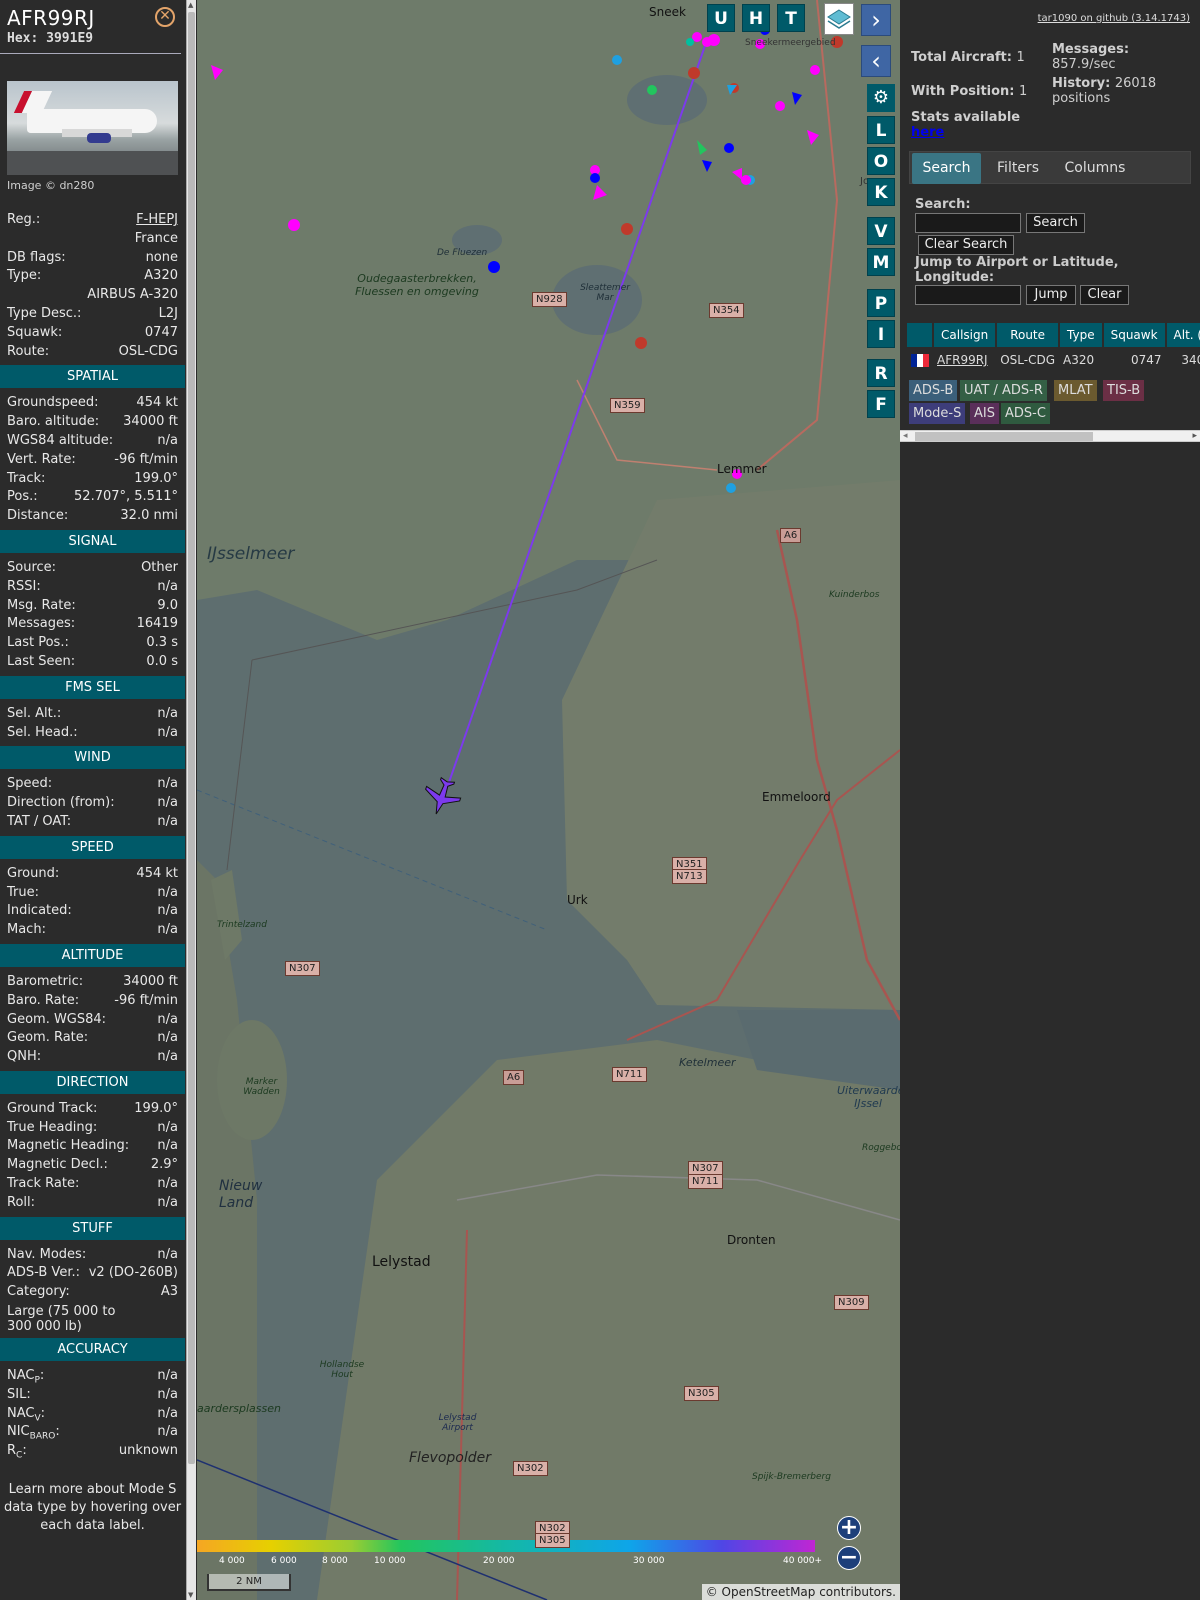  I want to click on image-credit: Image © dn280, so click(51, 185).